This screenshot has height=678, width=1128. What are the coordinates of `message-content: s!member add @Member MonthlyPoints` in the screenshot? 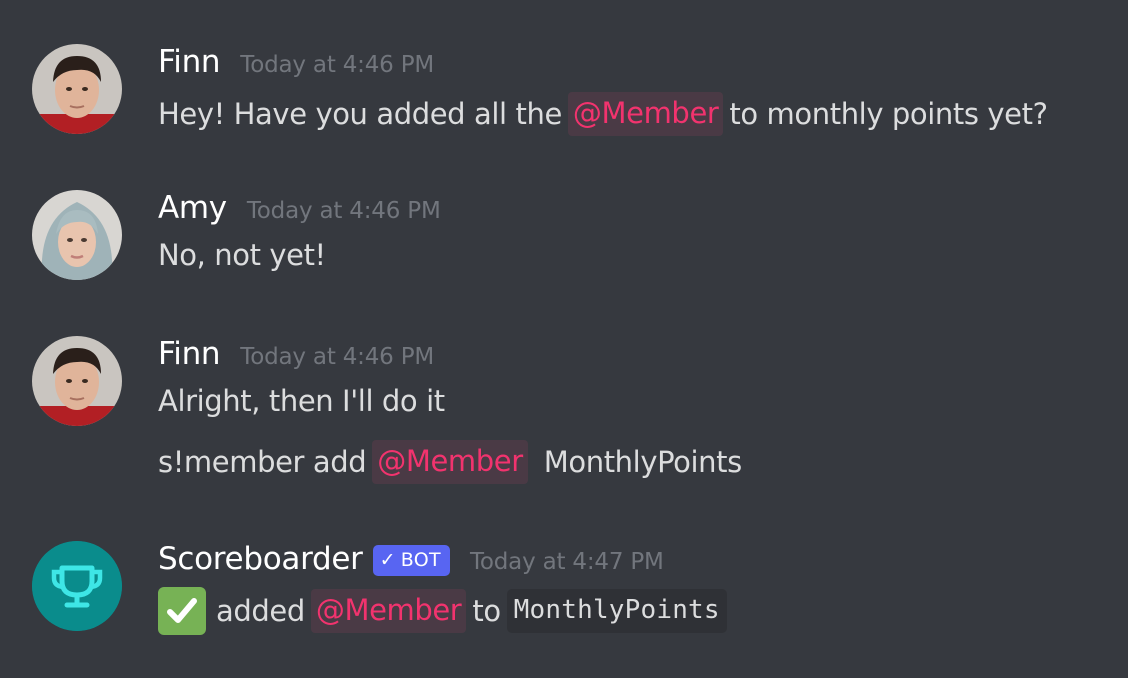 It's located at (450, 462).